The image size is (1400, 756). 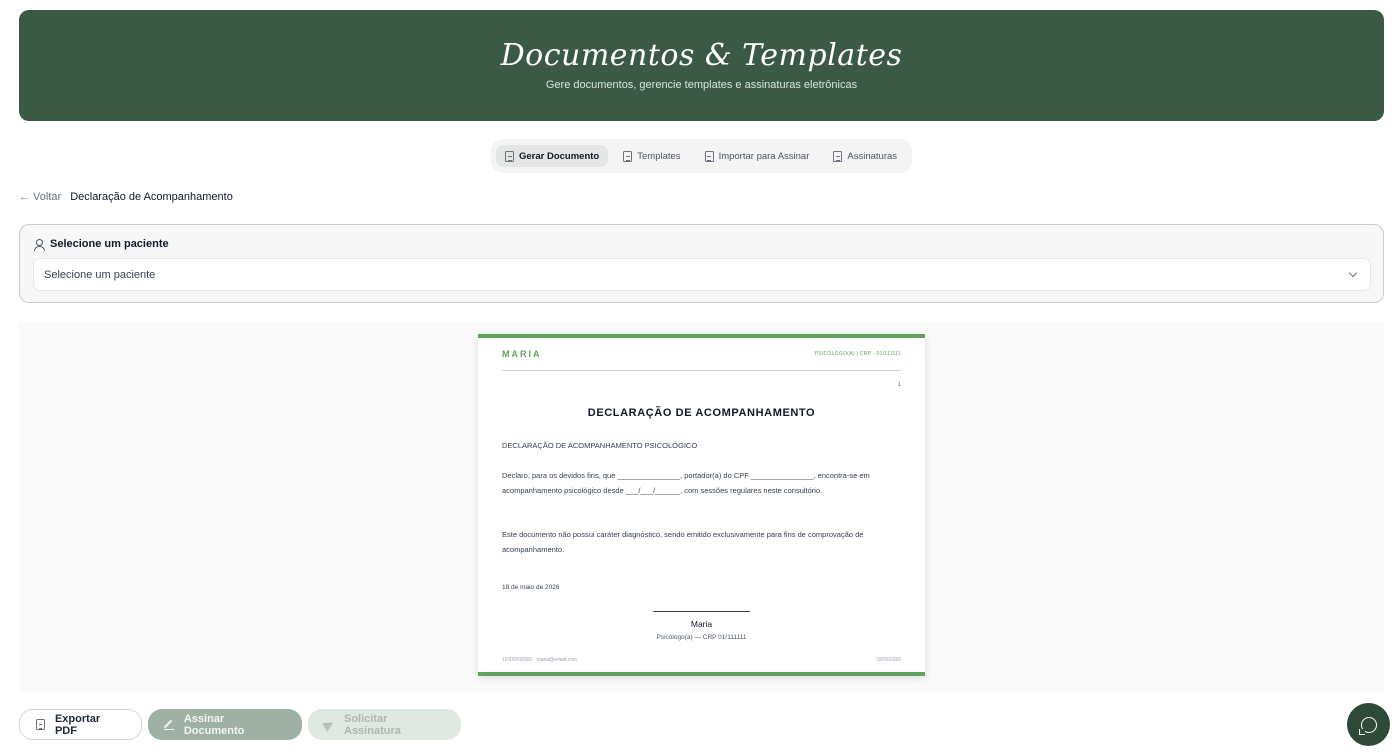 I want to click on tab-label: Templates, so click(x=659, y=156).